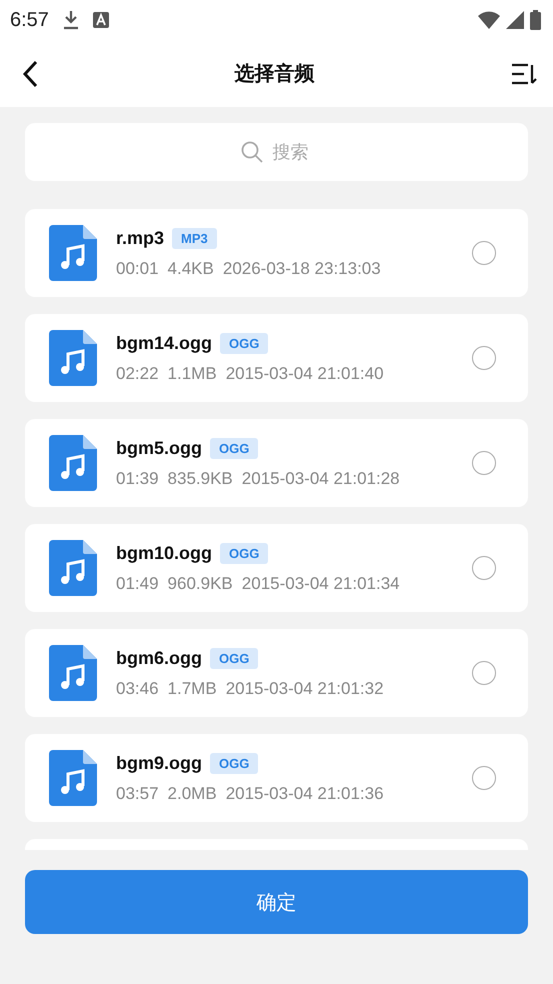  I want to click on search-icon, so click(252, 152).